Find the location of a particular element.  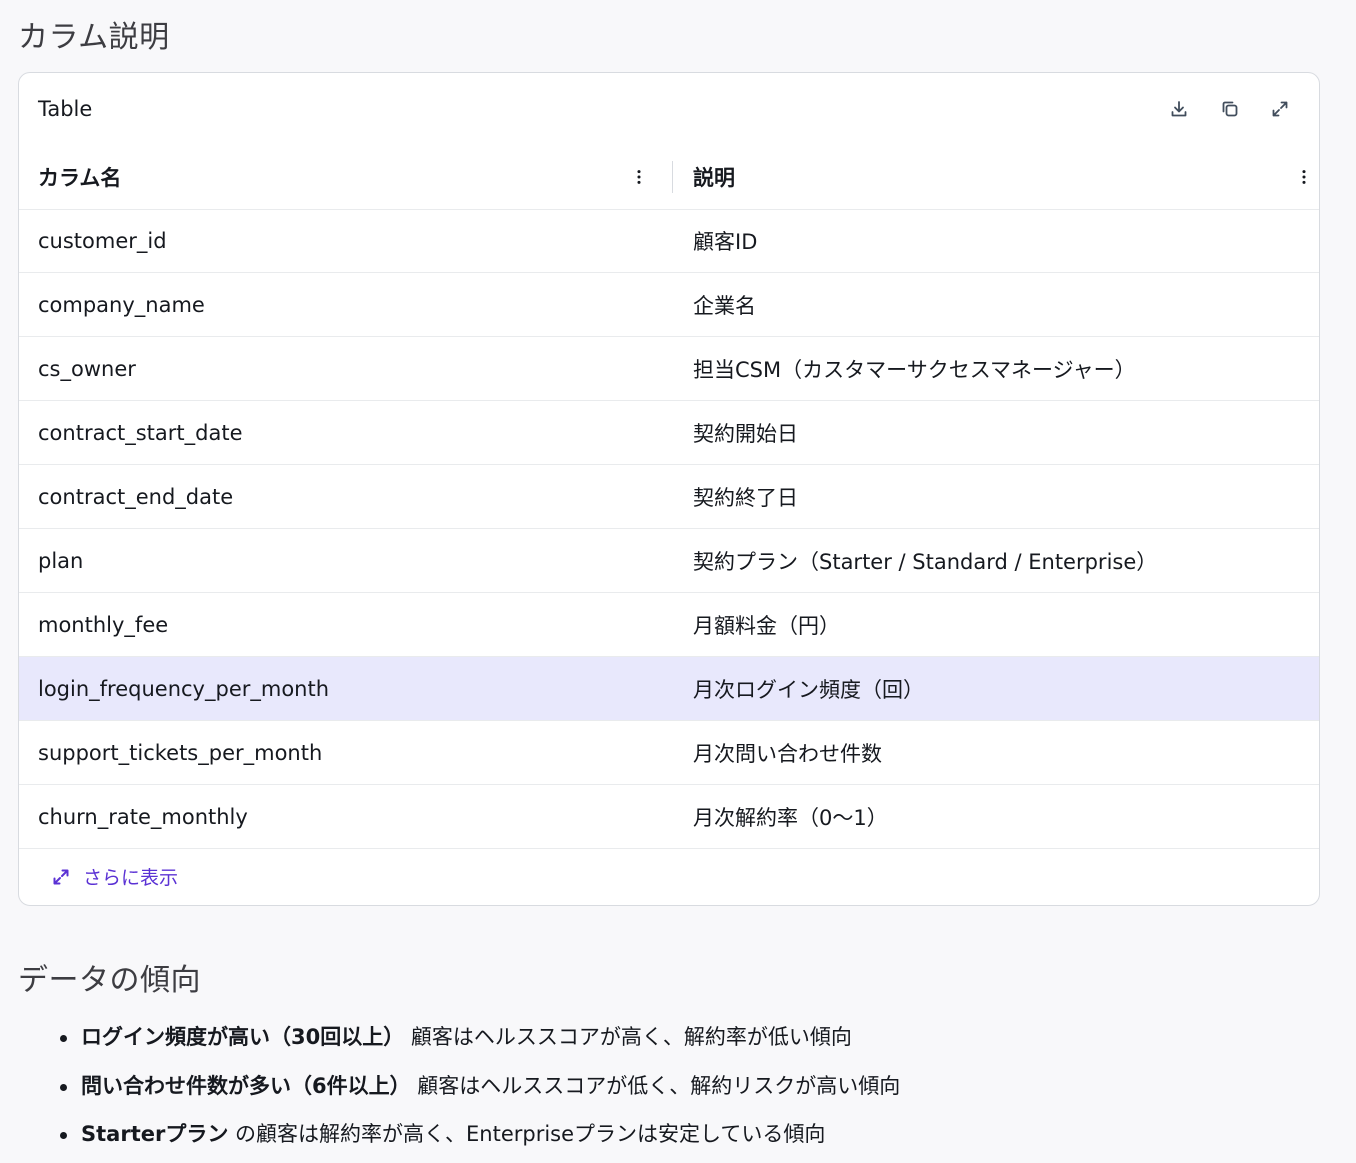

download-button is located at coordinates (1179, 109).